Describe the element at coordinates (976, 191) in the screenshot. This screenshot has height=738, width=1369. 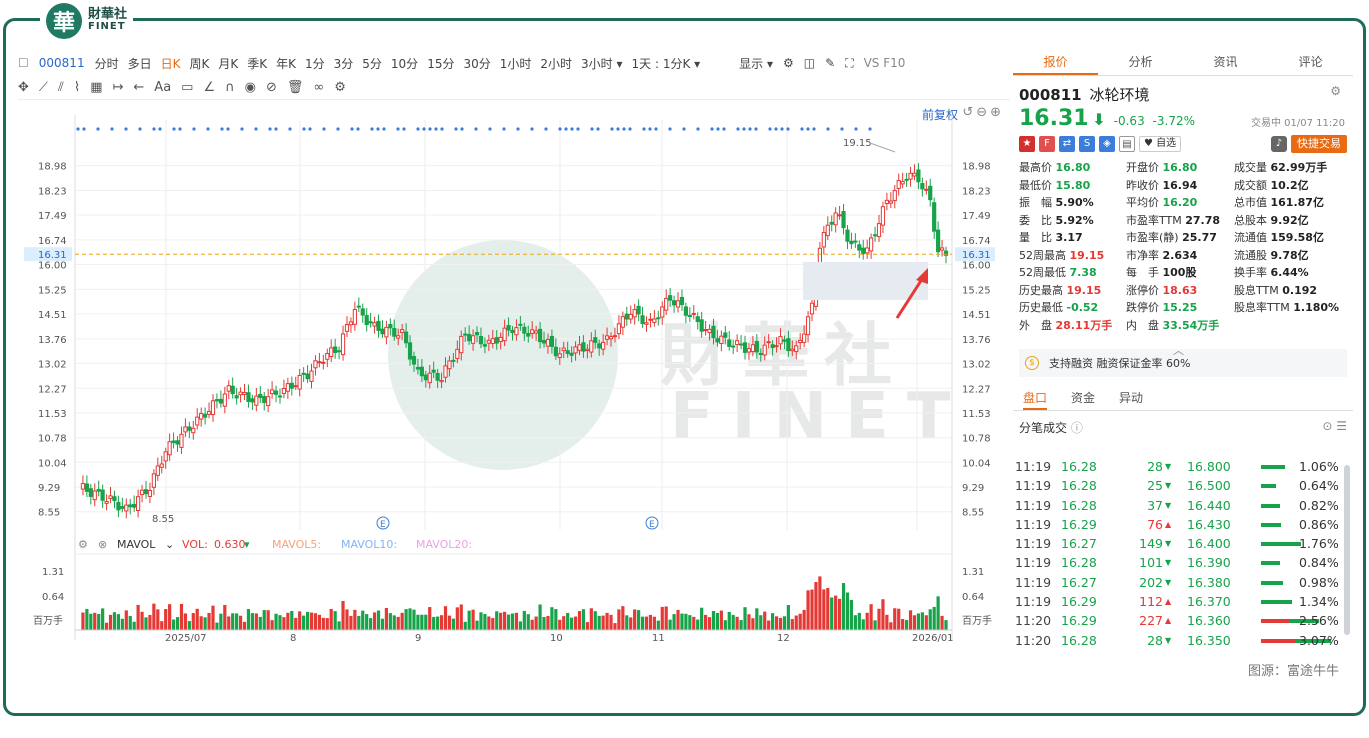
I see `y-tick-right: 18.23` at that location.